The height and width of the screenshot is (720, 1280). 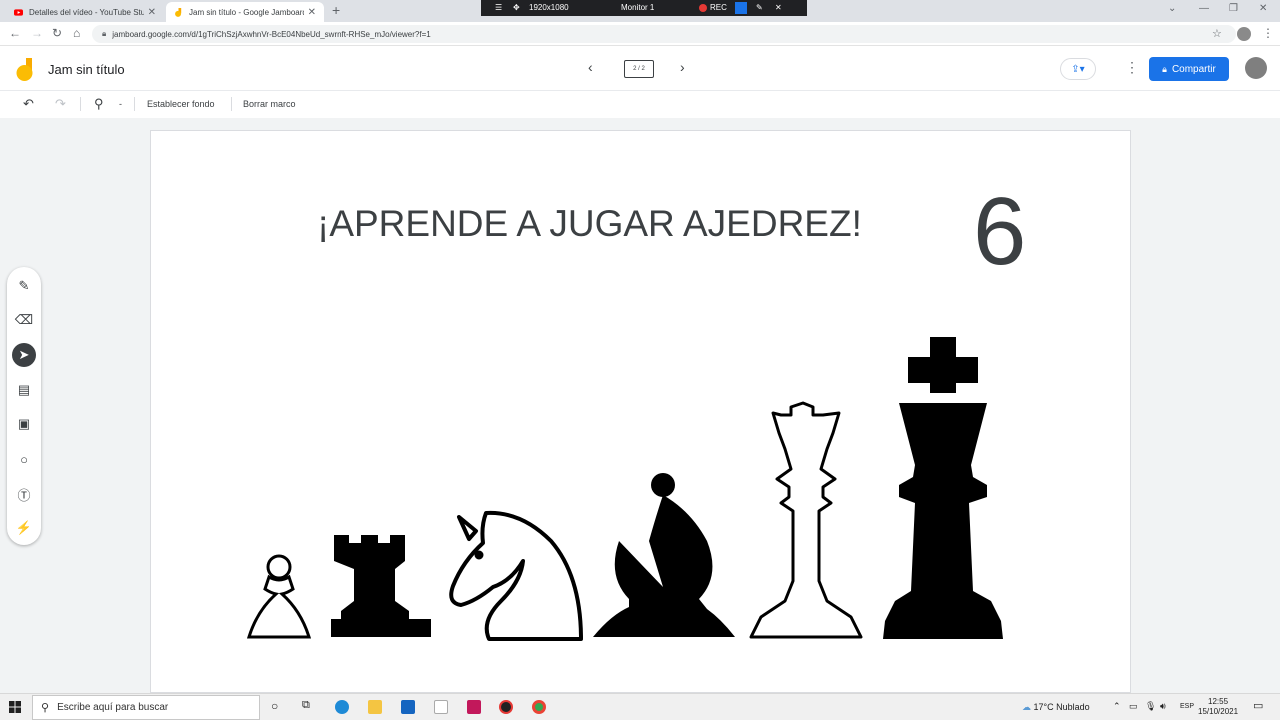 What do you see at coordinates (516, 7) in the screenshot?
I see `pin-icon: ✥` at bounding box center [516, 7].